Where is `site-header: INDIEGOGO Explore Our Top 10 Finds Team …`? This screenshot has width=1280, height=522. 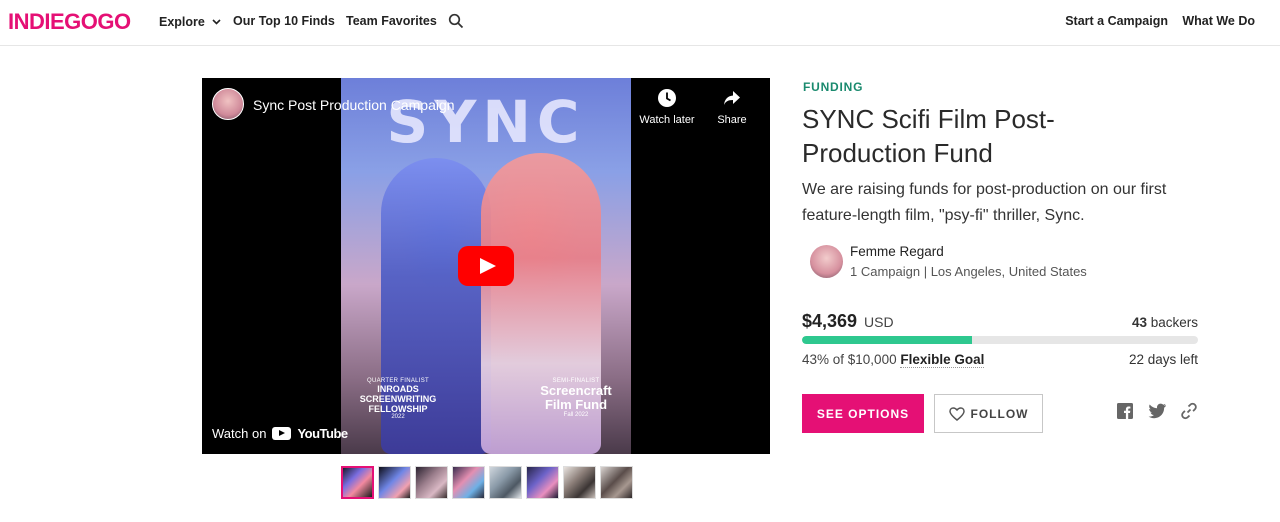 site-header: INDIEGOGO Explore Our Top 10 Finds Team … is located at coordinates (640, 23).